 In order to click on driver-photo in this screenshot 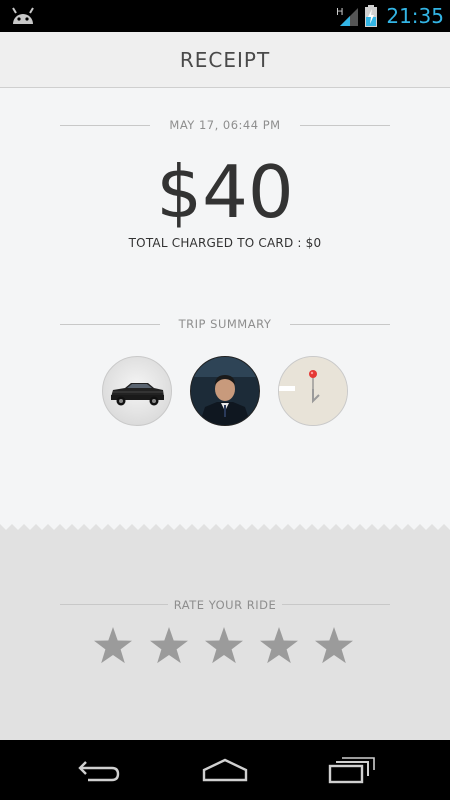, I will do `click(225, 391)`.